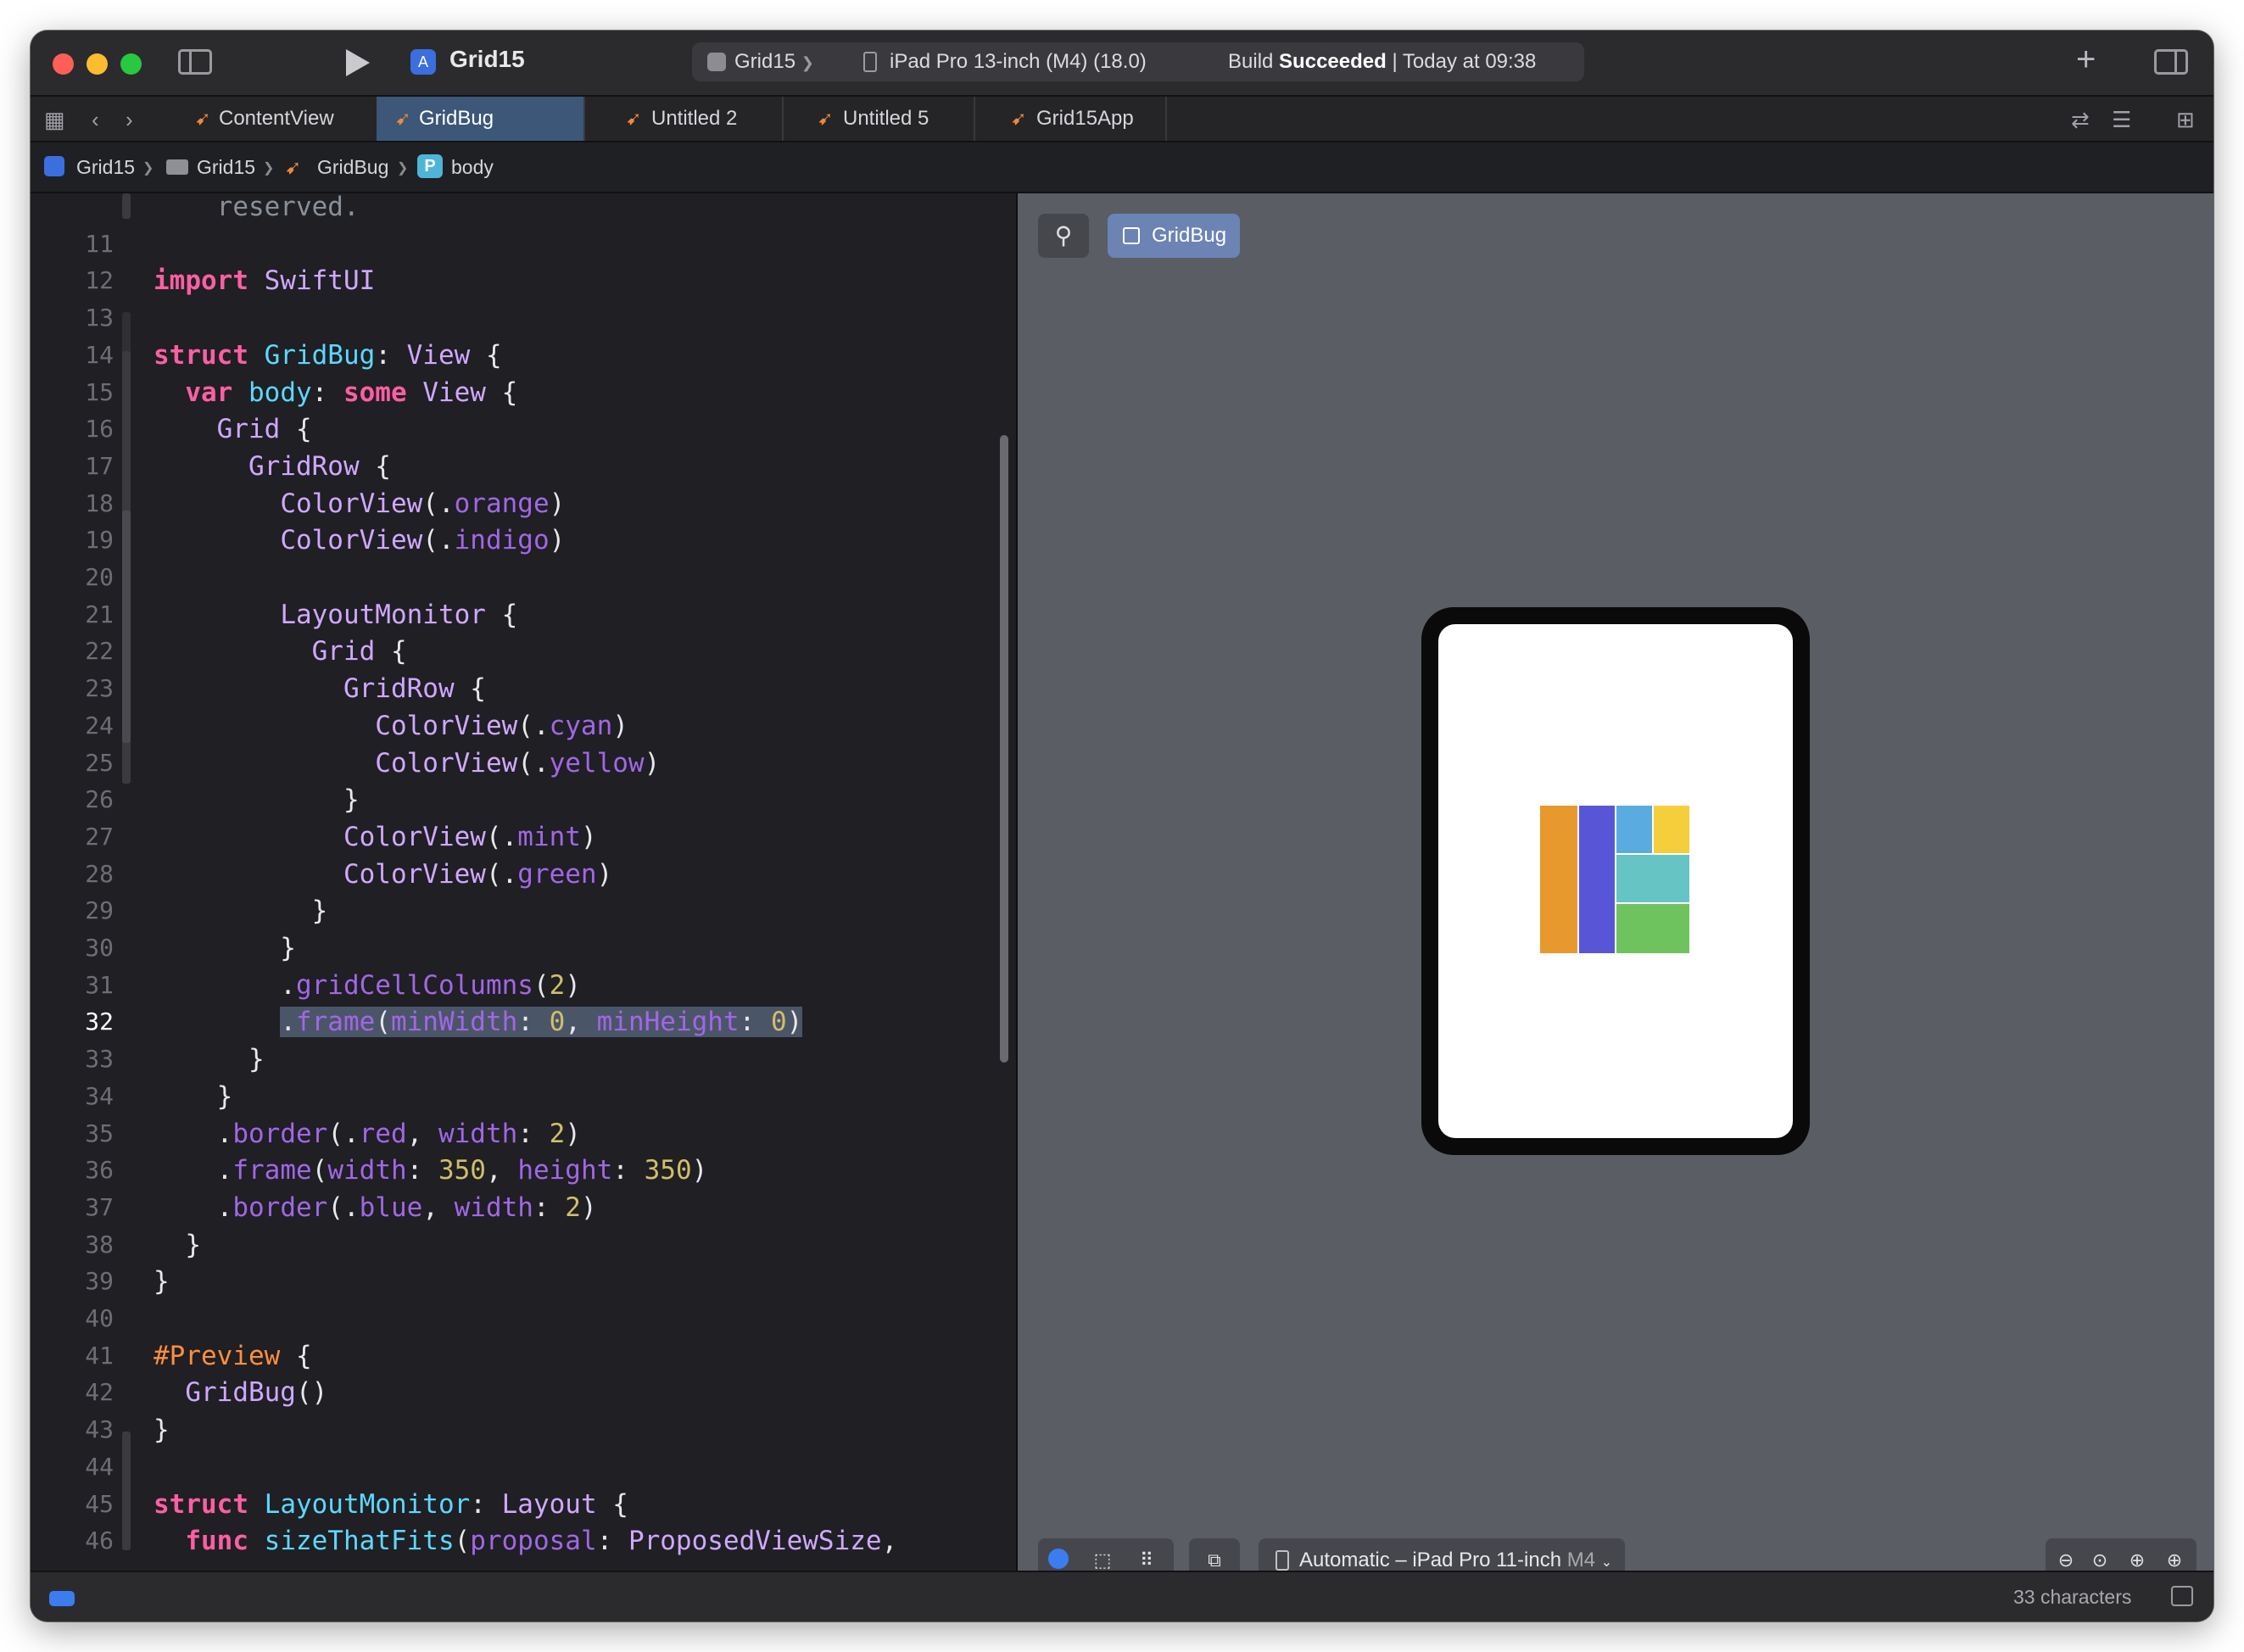  What do you see at coordinates (1382, 62) in the screenshot?
I see `build-status: Build Succeeded | Today at 09:38` at bounding box center [1382, 62].